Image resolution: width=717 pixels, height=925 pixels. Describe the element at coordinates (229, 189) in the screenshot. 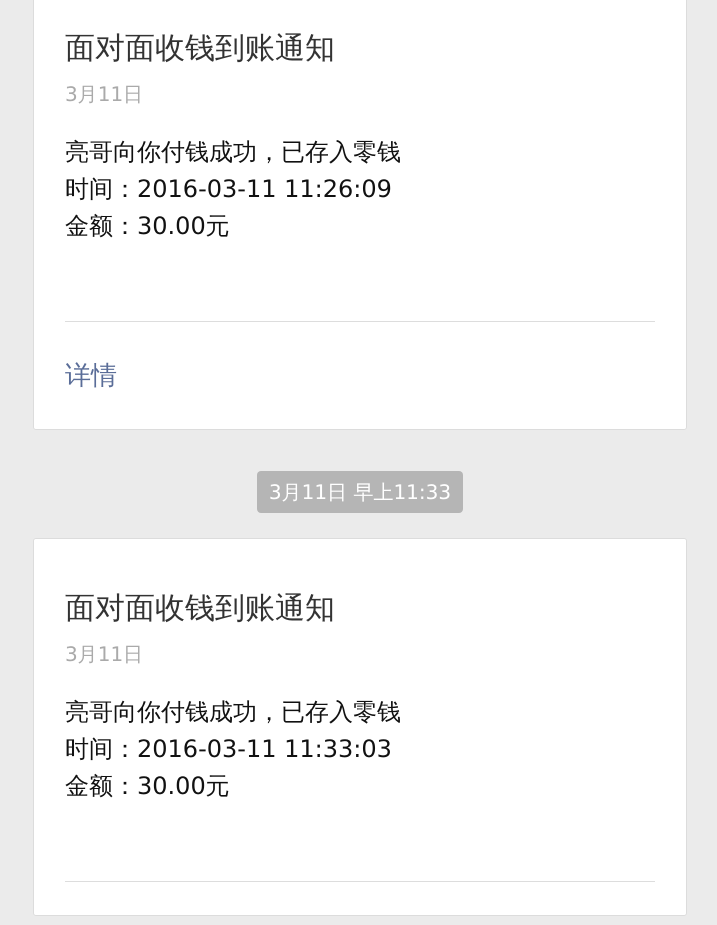

I see `card-text: 时间：2016-03-11 11:26:09` at that location.